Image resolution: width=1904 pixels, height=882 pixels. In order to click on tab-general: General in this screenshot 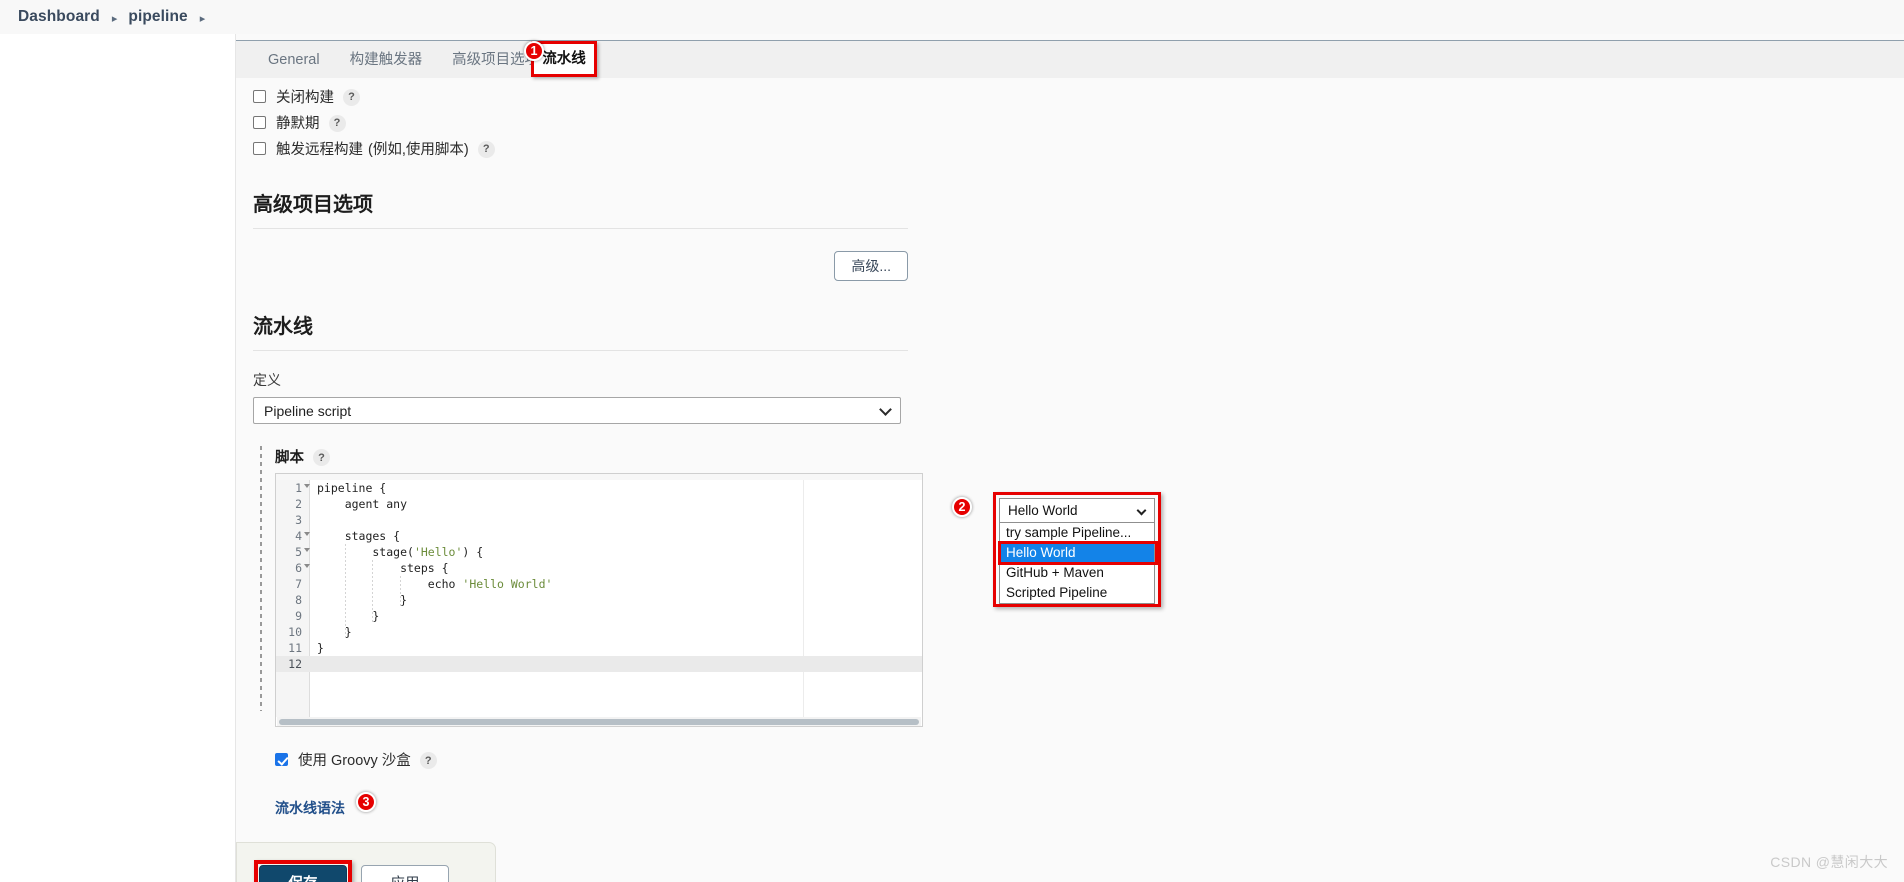, I will do `click(294, 60)`.